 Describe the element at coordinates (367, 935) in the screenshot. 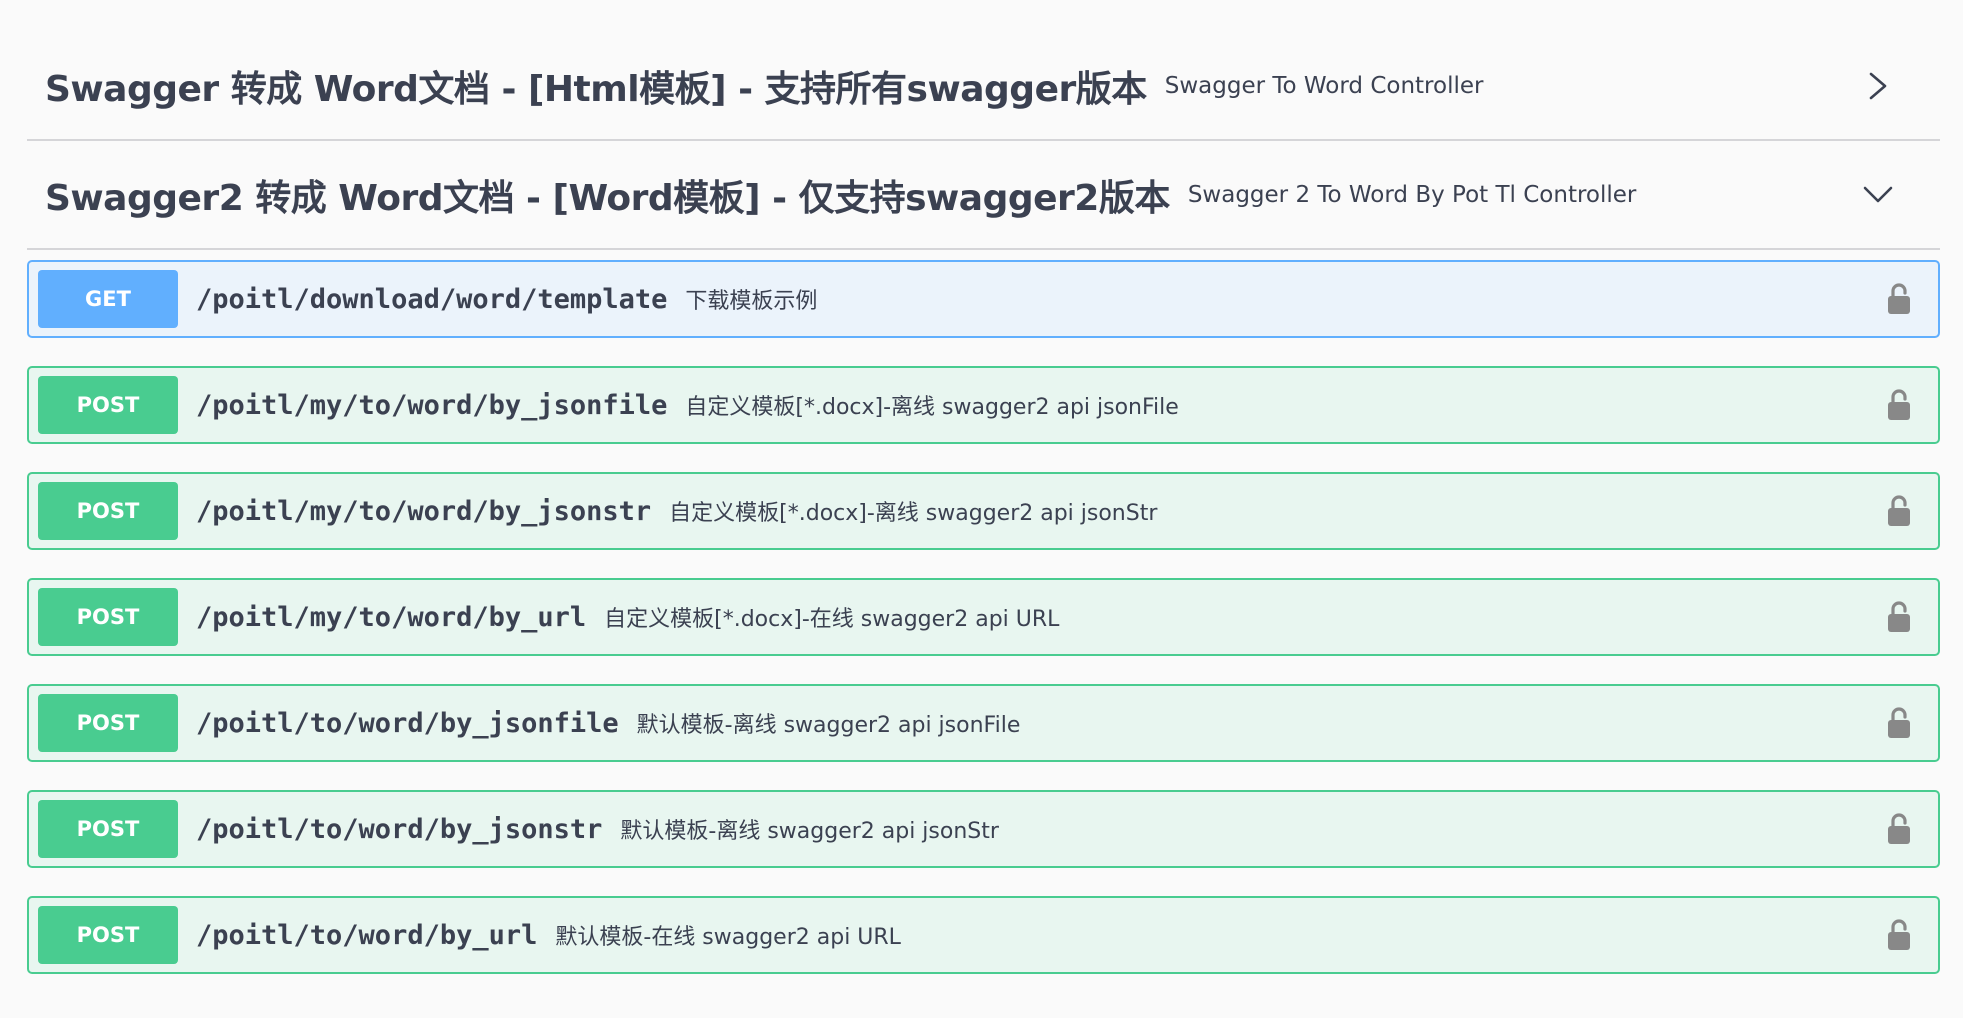

I see `operation-path: /poitl/to/word/by_url` at that location.